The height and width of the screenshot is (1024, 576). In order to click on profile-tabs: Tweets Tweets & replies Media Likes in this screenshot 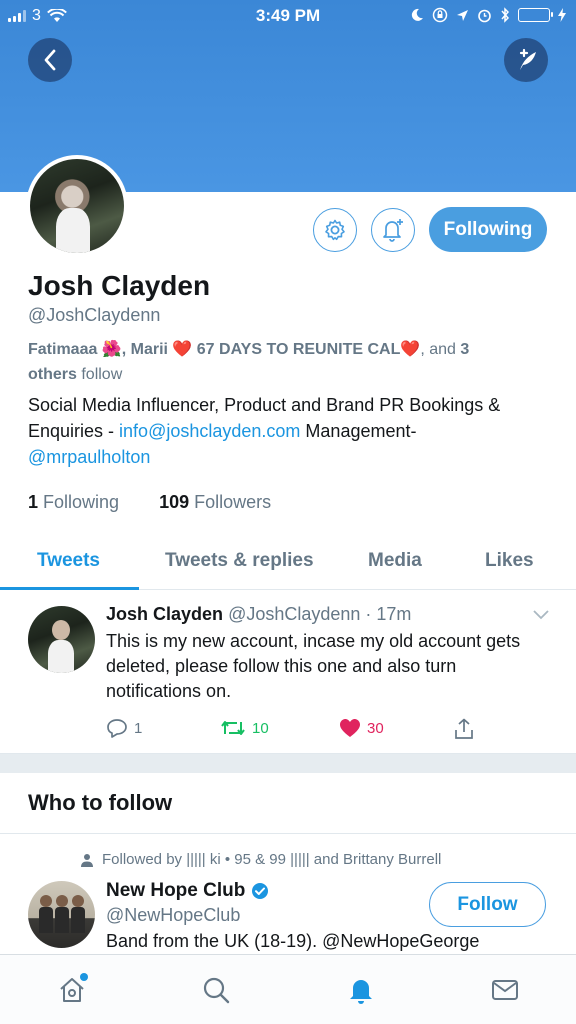, I will do `click(288, 564)`.